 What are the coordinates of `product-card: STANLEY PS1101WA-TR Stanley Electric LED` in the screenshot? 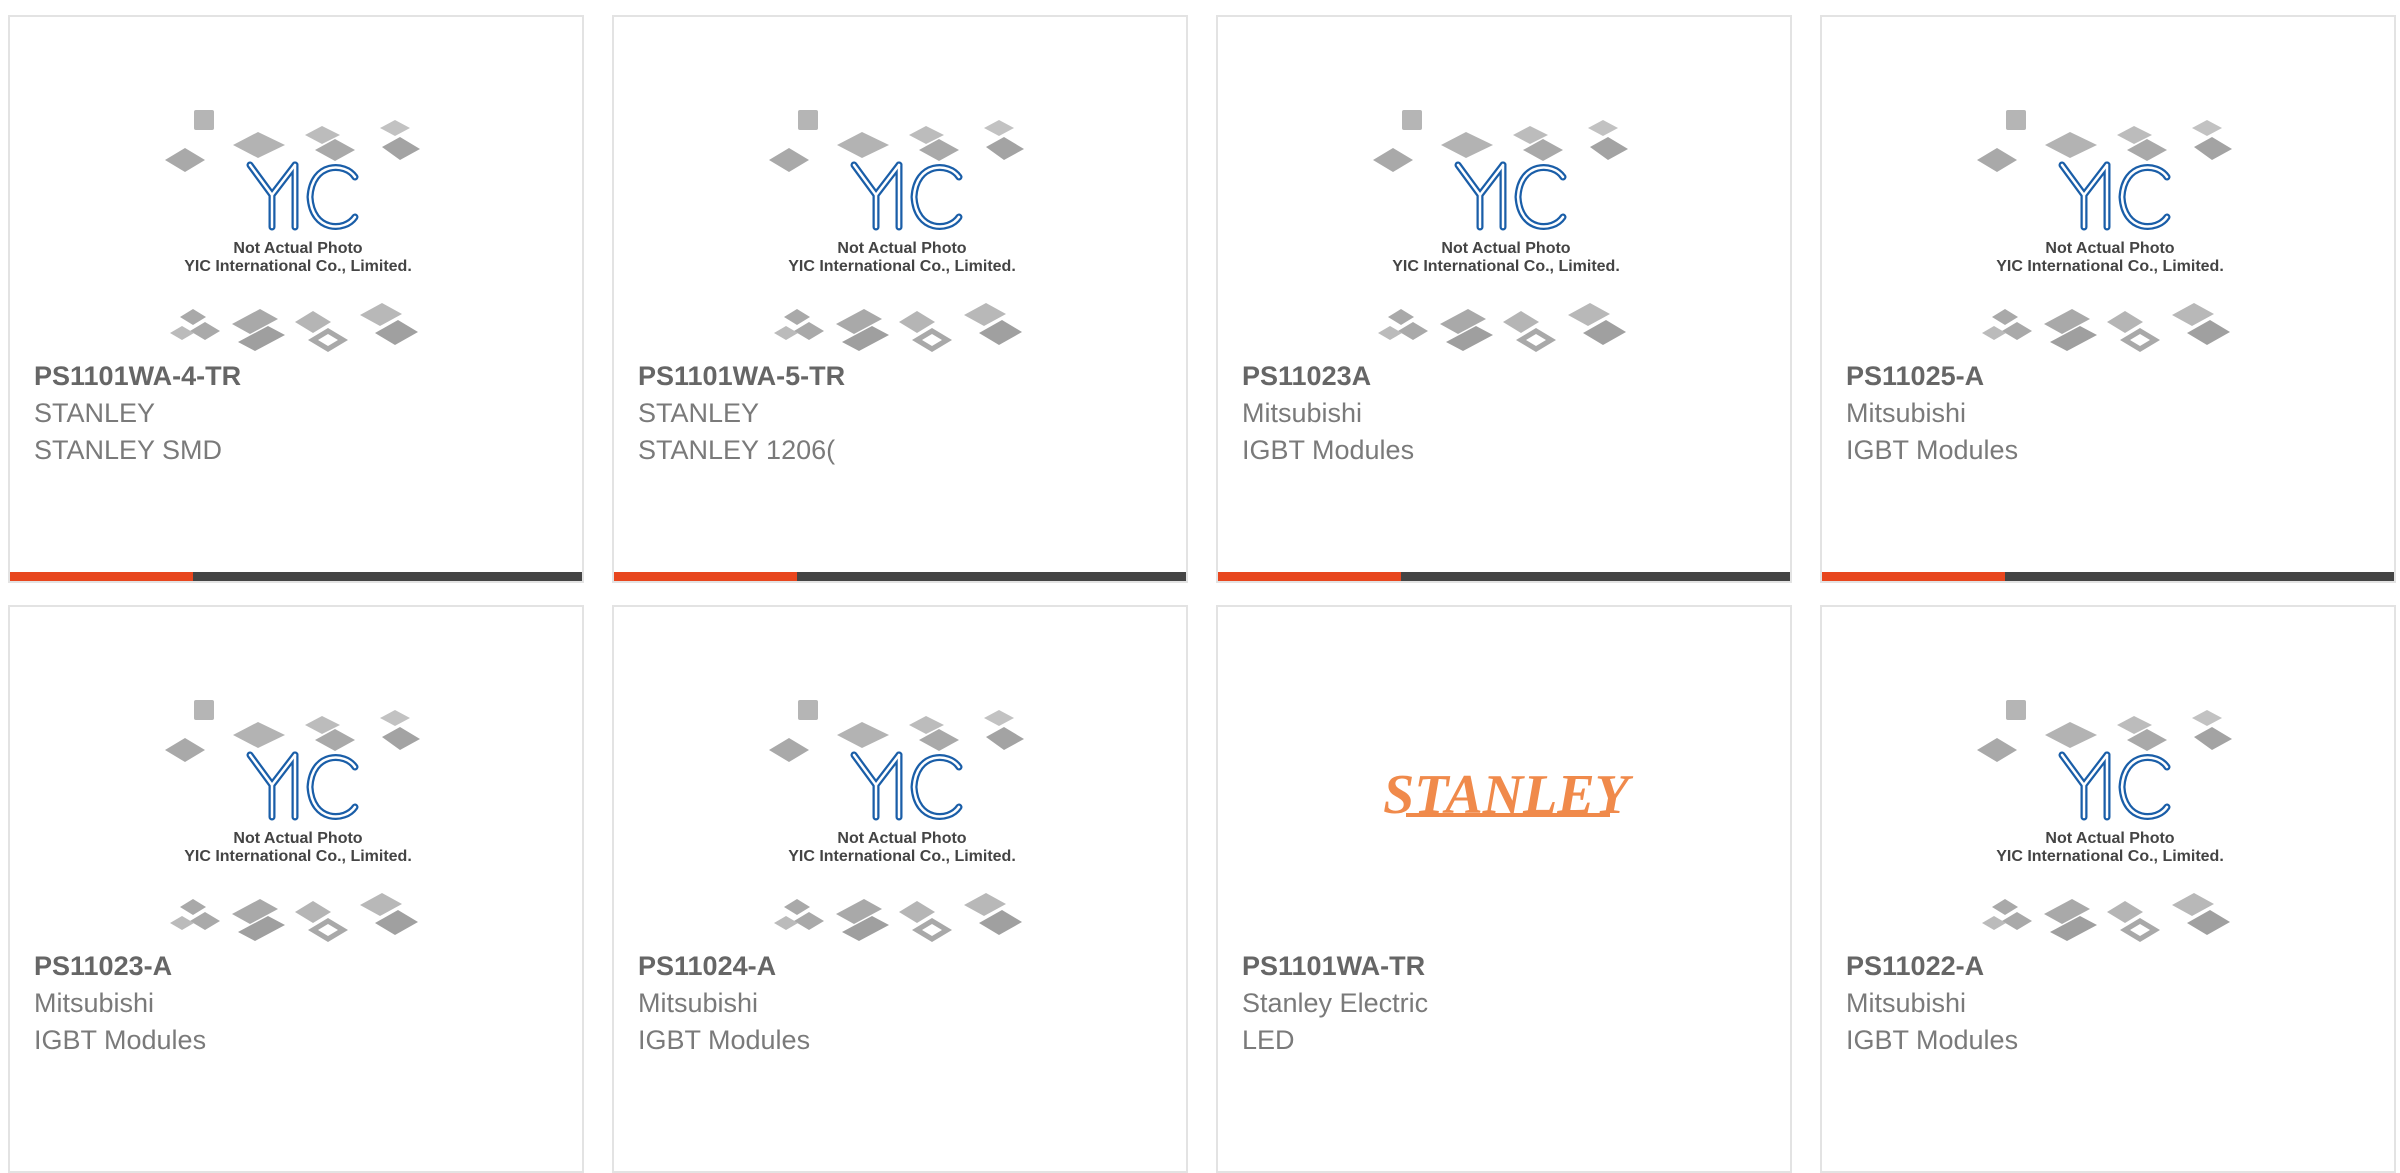 It's located at (1504, 889).